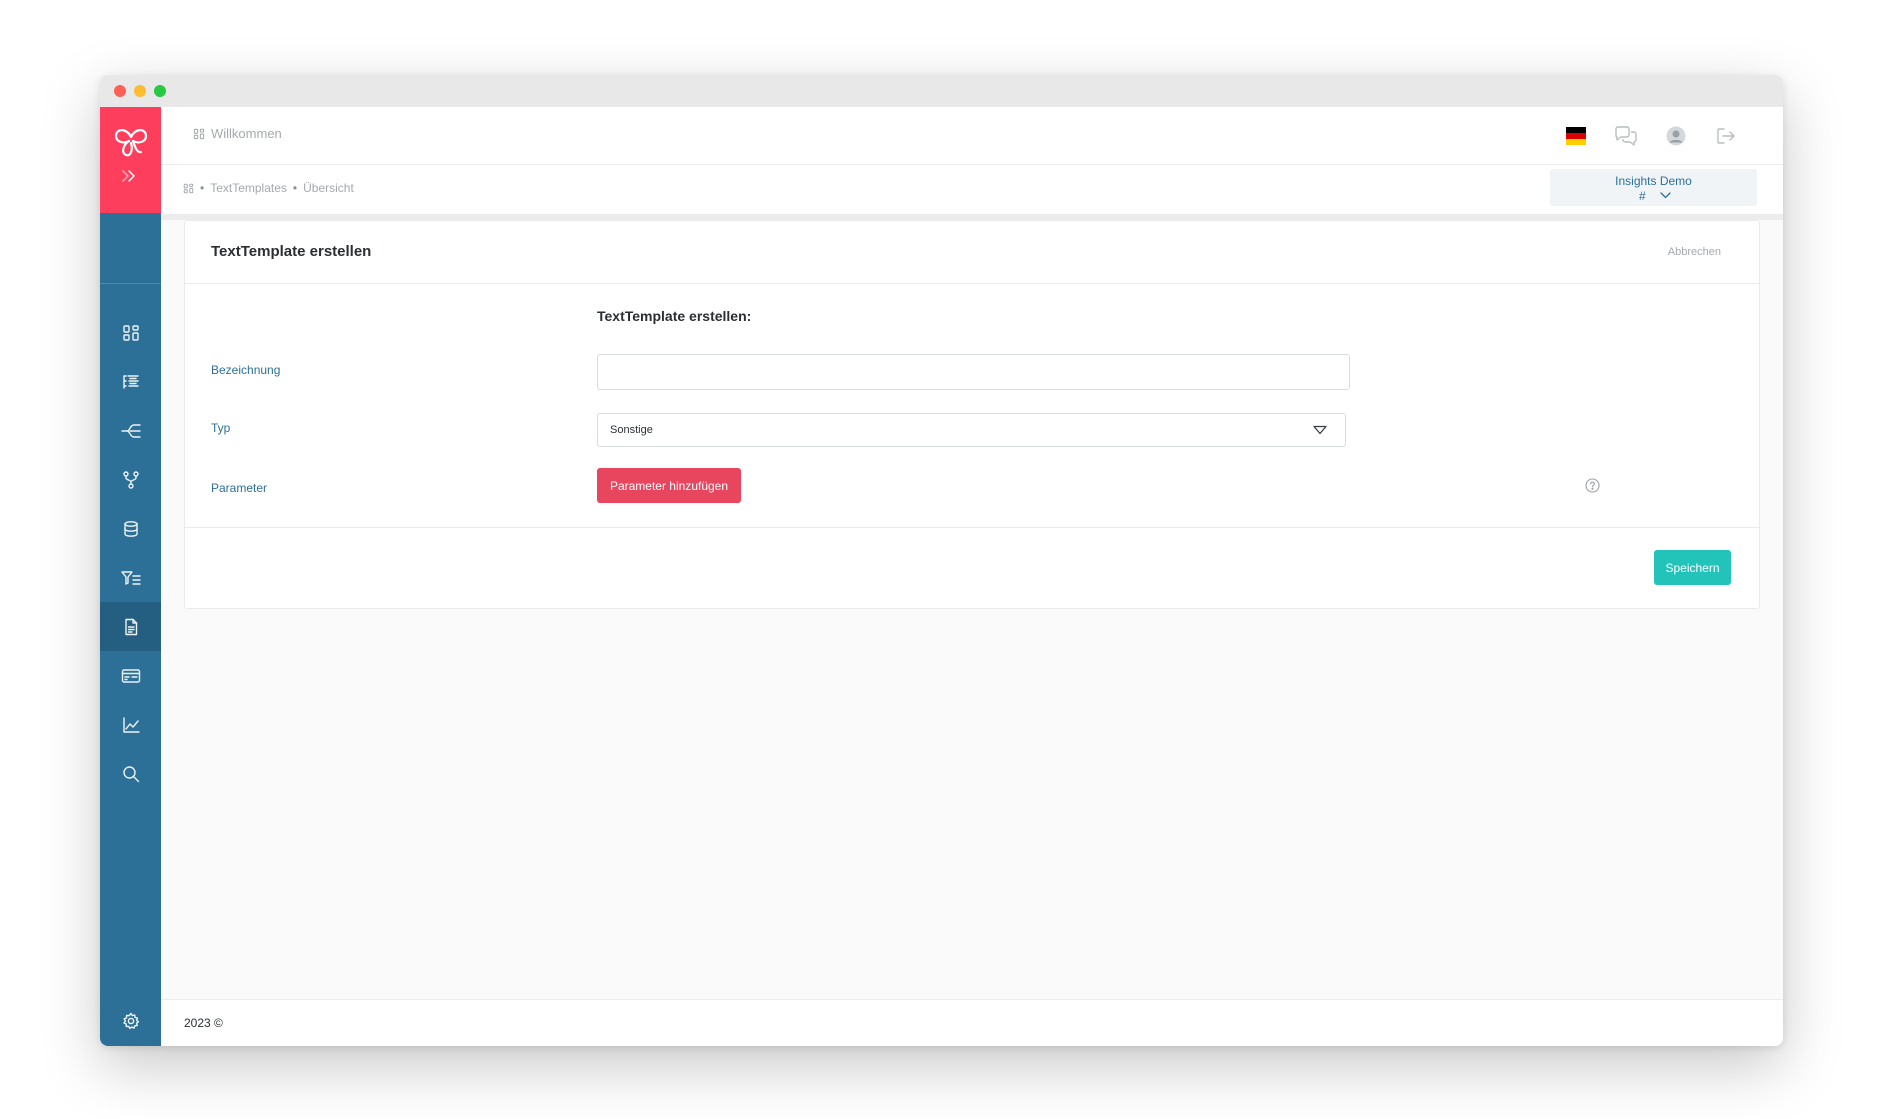 The width and height of the screenshot is (1878, 1119). I want to click on cancel-link: Abbrechen, so click(1694, 252).